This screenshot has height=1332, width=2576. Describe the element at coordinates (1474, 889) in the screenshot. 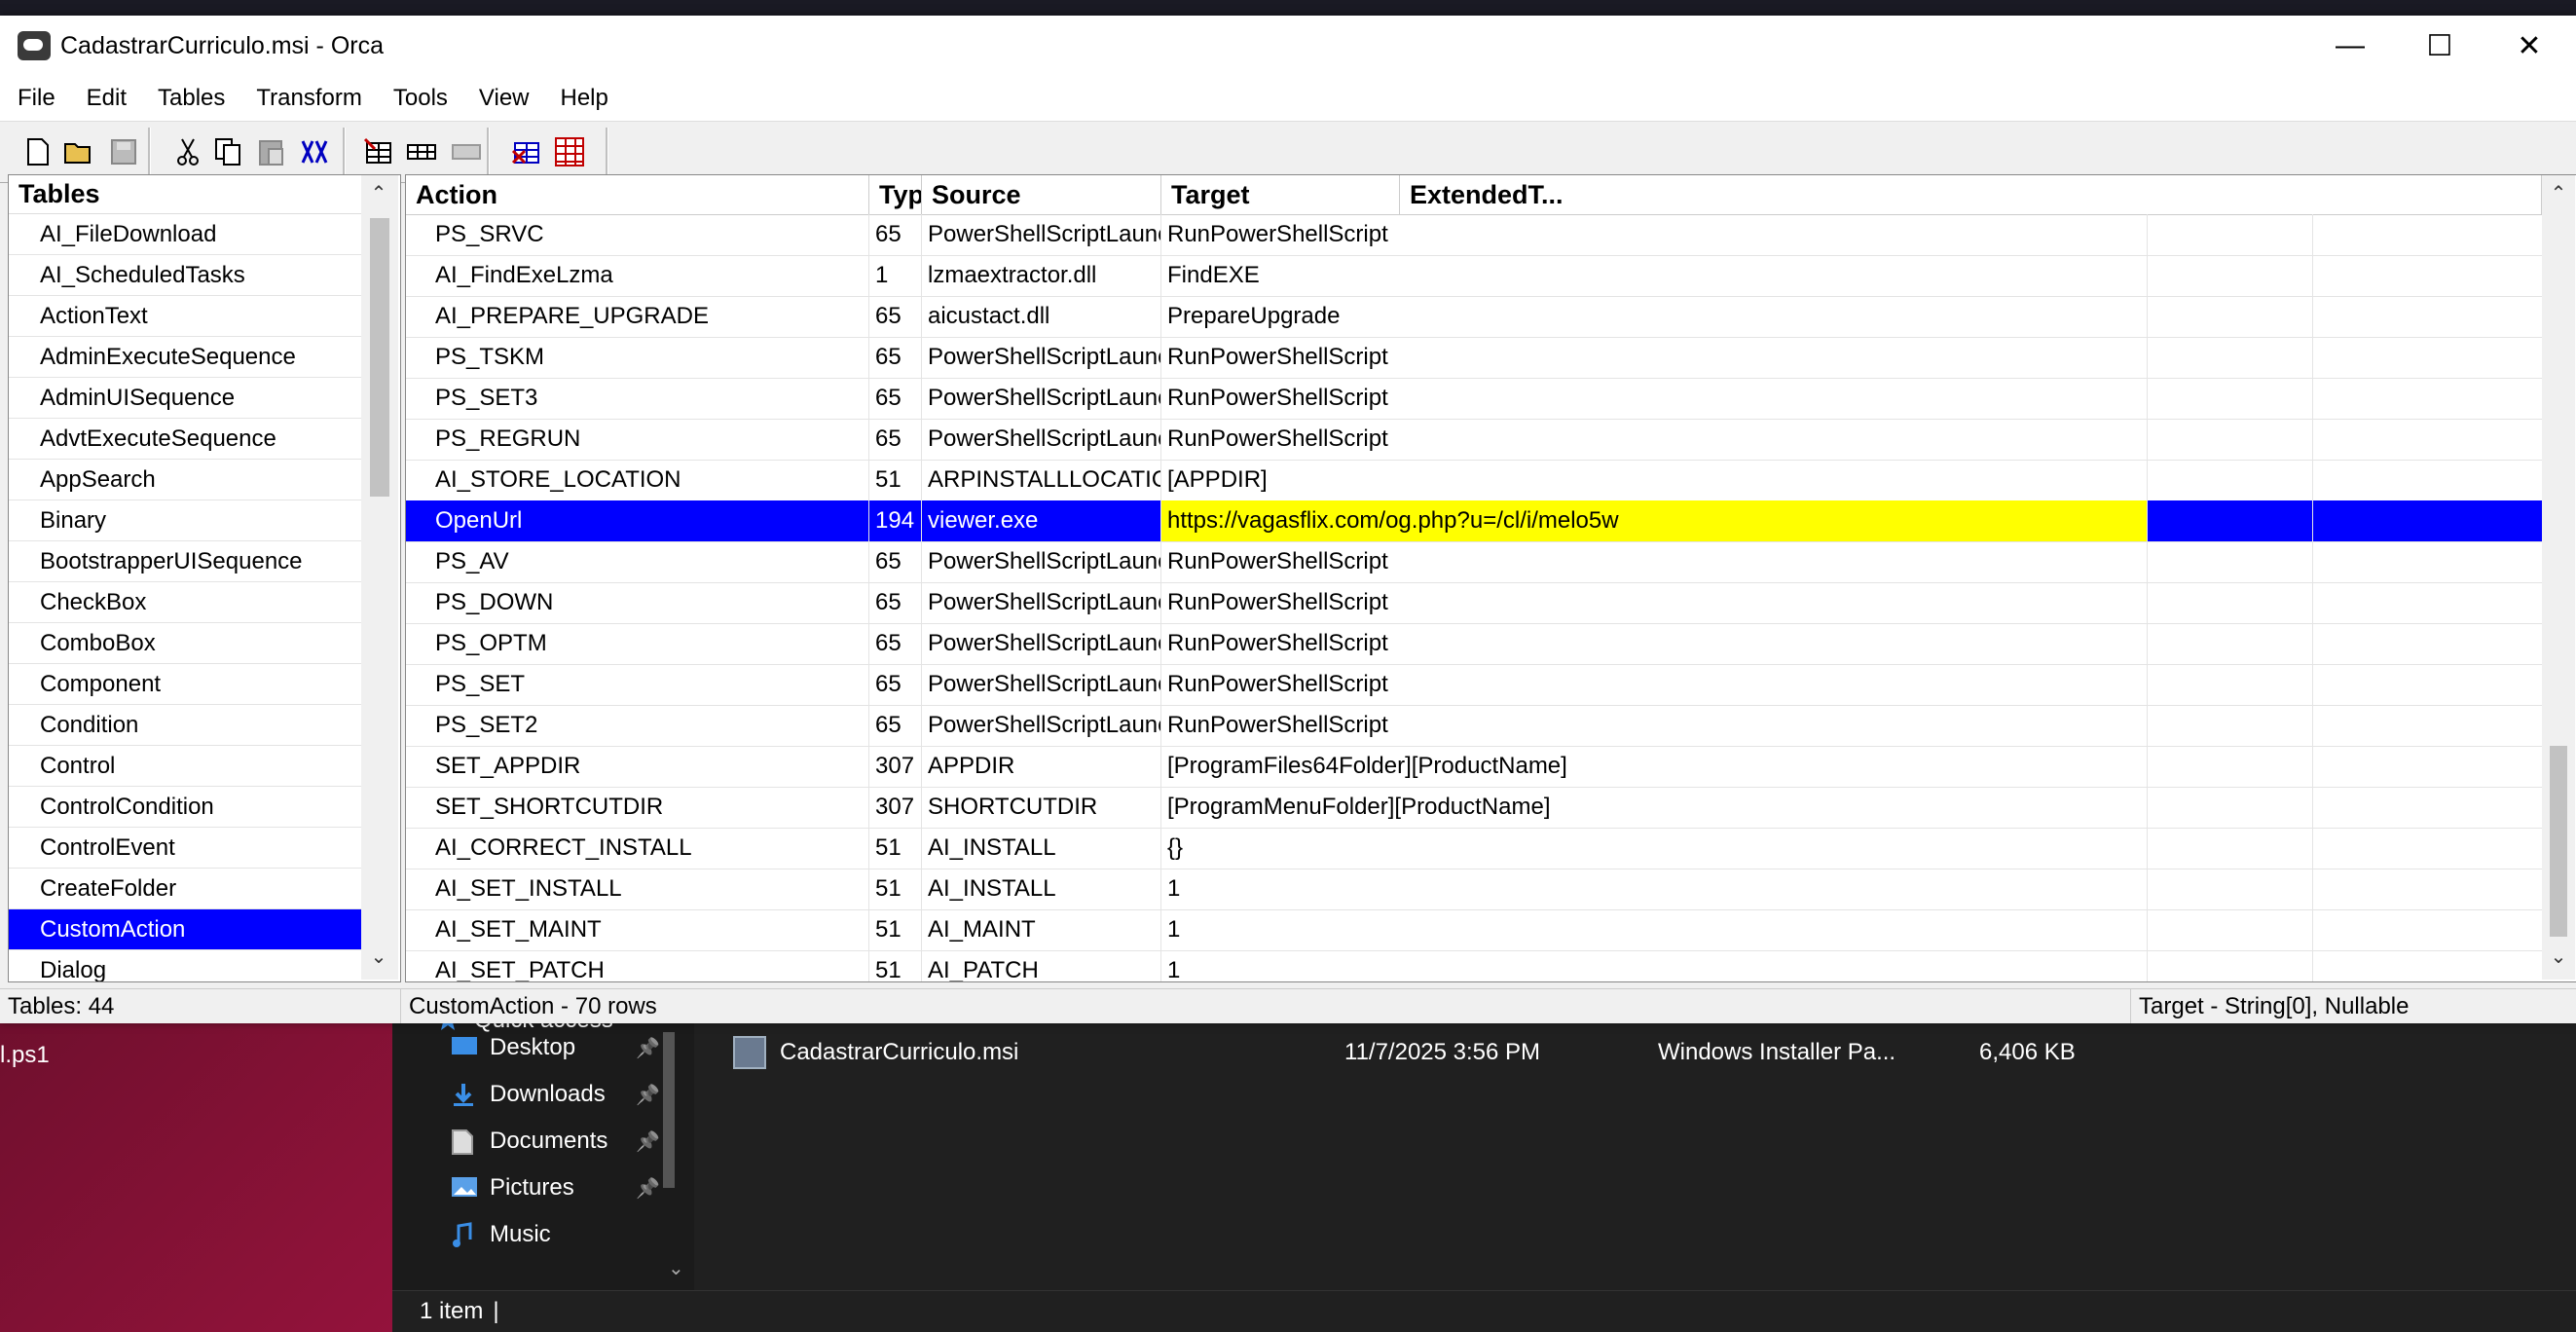

I see `table-row: AI_SET_INSTALL 51 AI_INSTALL 1` at that location.